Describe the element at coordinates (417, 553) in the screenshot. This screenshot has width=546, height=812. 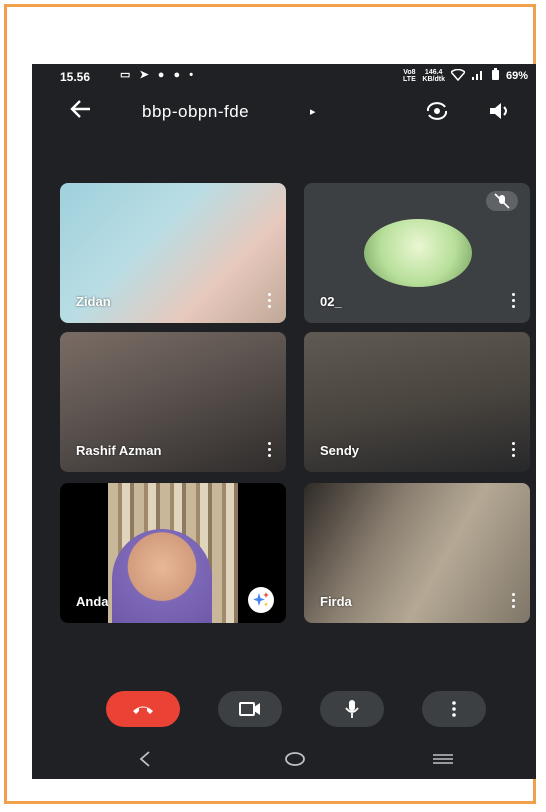
I see `participant-tile-firda: Firda` at that location.